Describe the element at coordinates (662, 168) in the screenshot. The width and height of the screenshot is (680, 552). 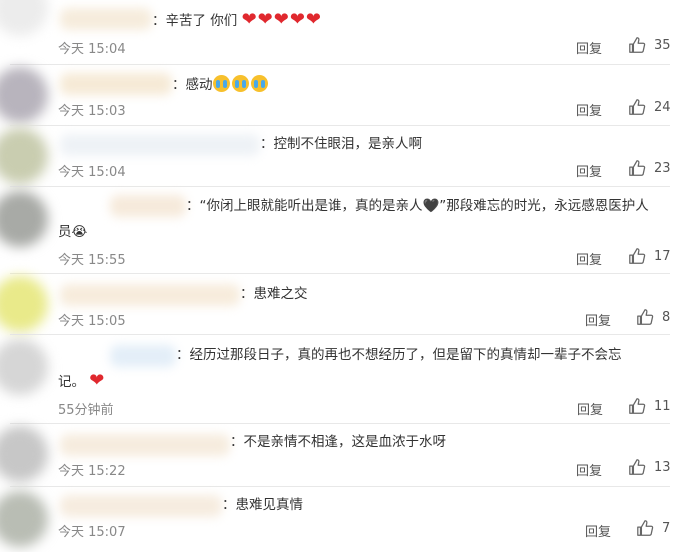
I see `like-count: 23` at that location.